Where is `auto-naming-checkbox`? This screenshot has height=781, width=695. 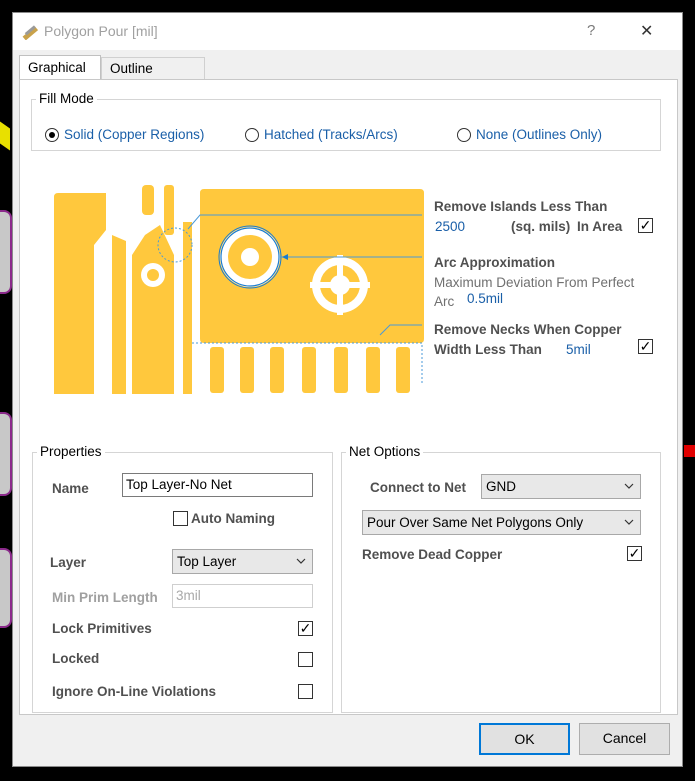 auto-naming-checkbox is located at coordinates (180, 518).